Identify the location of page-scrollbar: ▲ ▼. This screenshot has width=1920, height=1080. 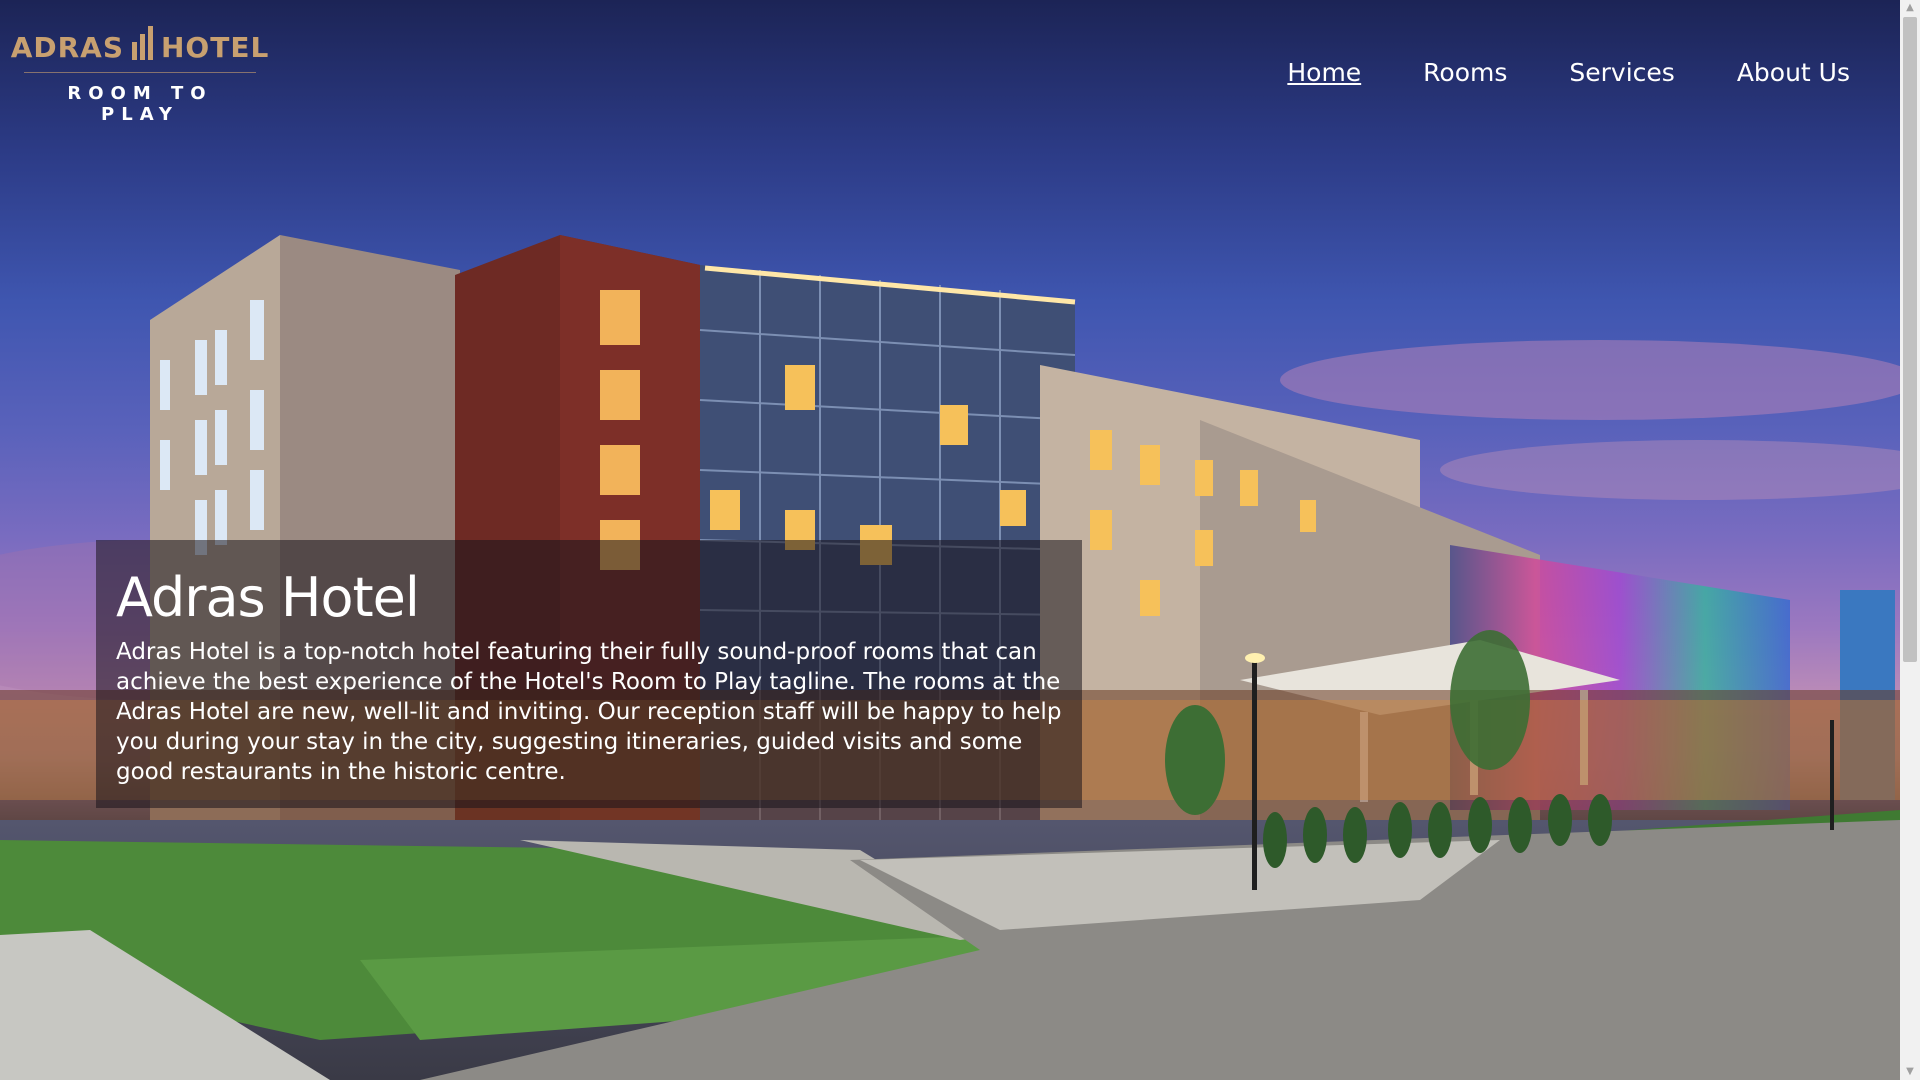
(1910, 540).